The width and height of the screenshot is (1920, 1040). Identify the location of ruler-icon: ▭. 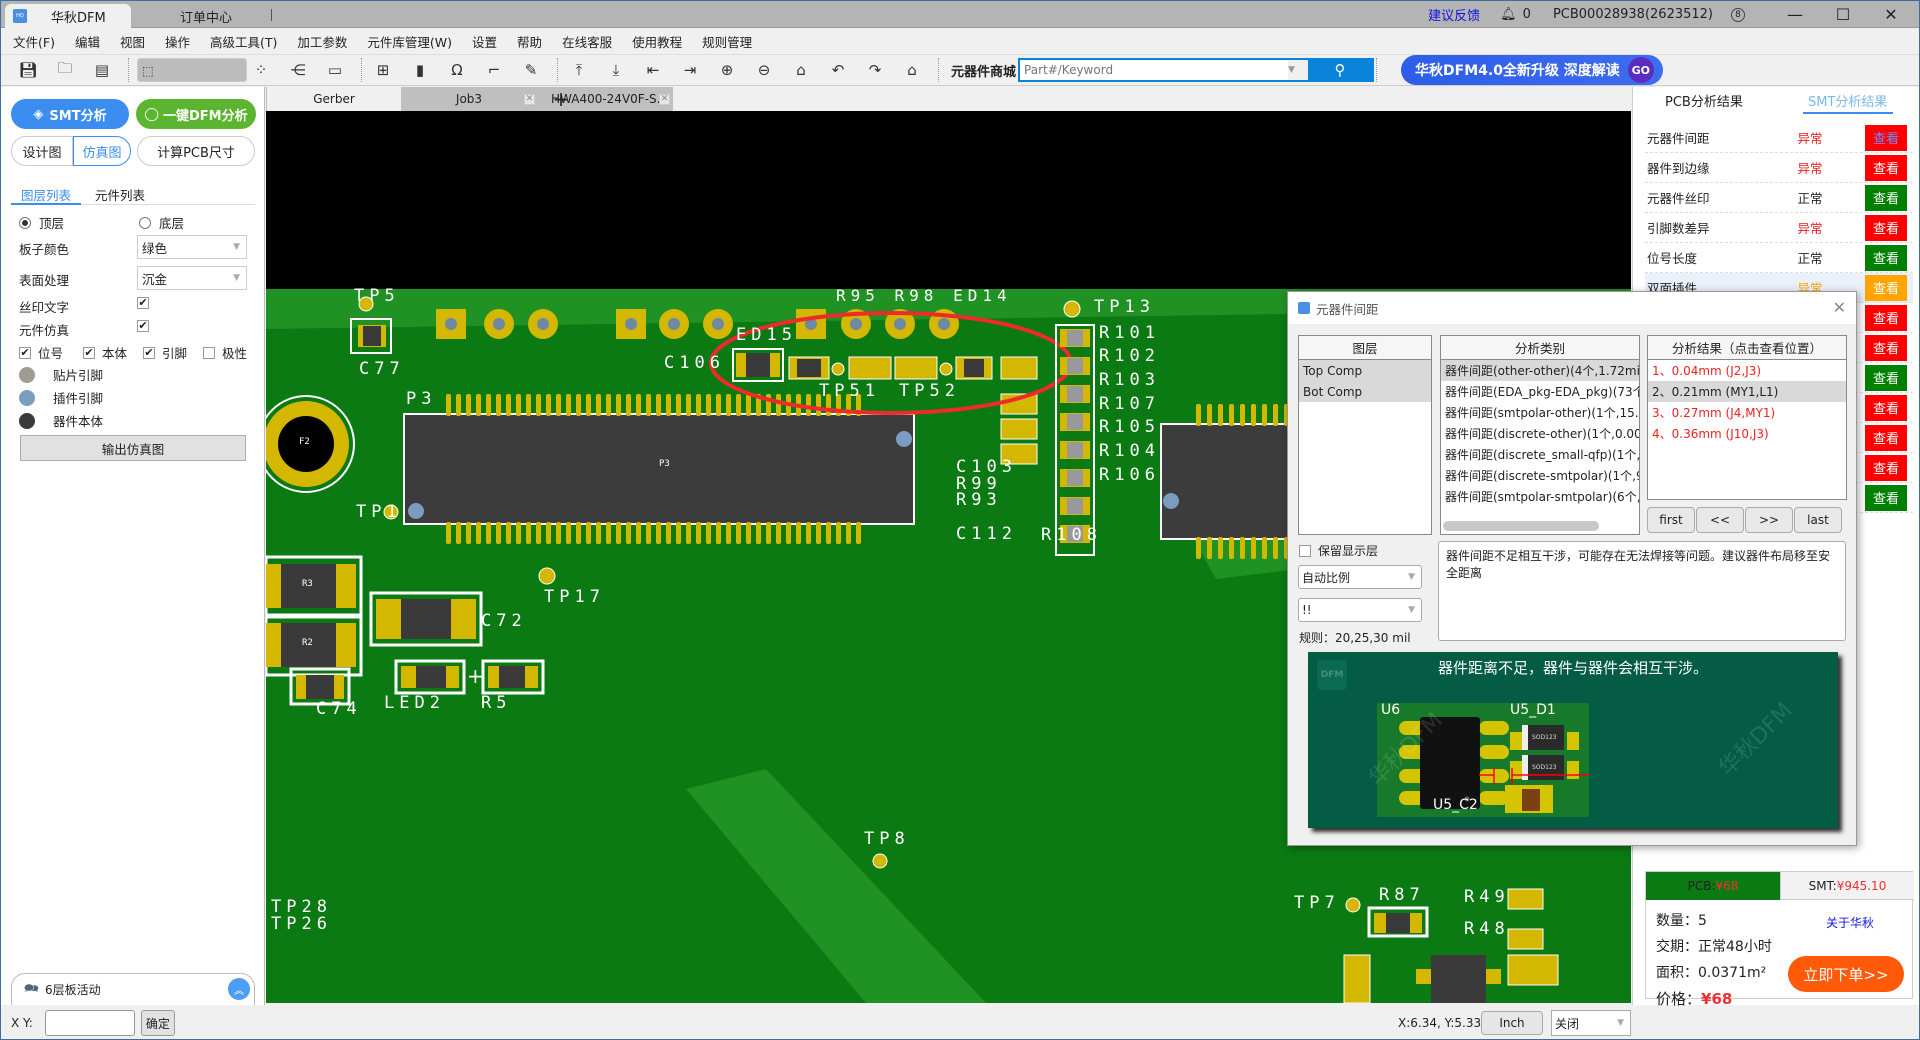
(335, 70).